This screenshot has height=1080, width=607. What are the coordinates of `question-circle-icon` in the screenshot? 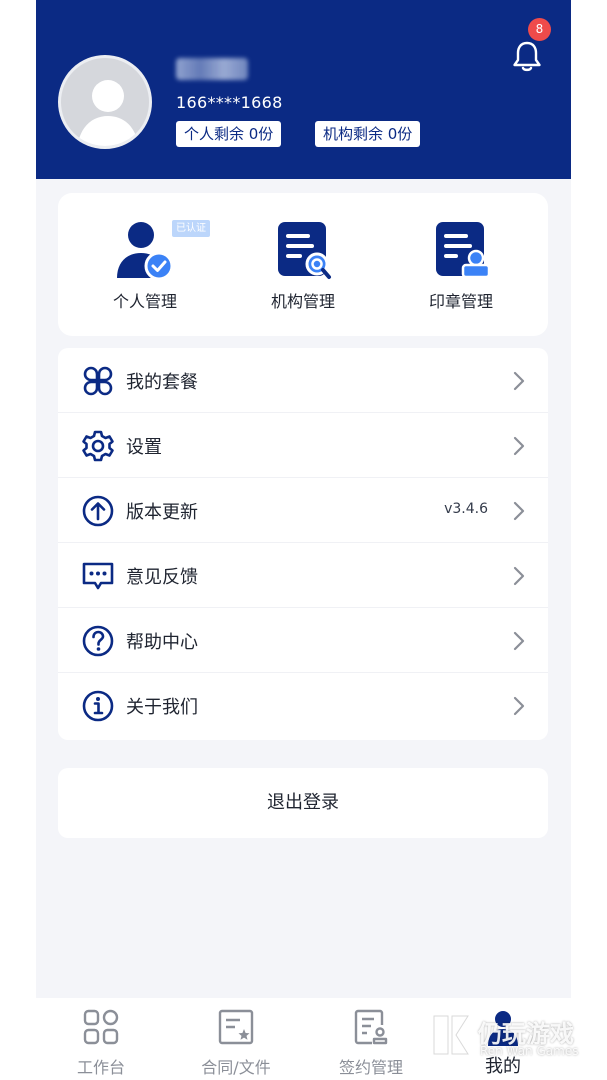 It's located at (98, 641).